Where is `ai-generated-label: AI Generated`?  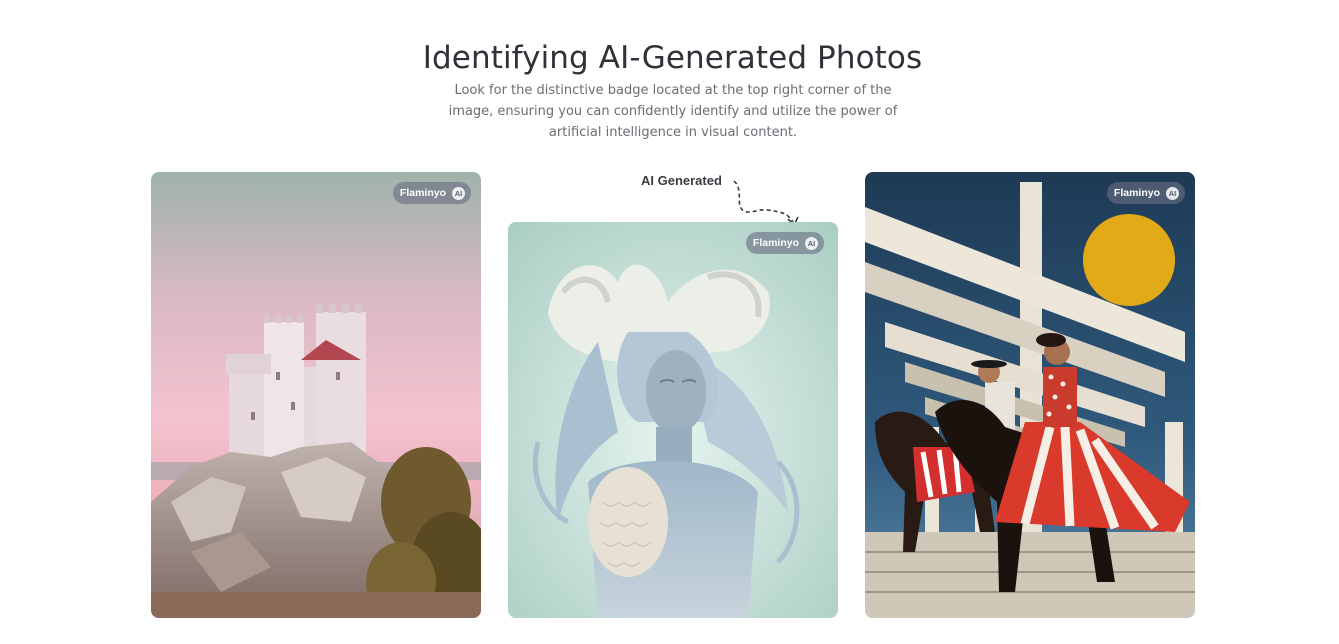
ai-generated-label: AI Generated is located at coordinates (681, 180).